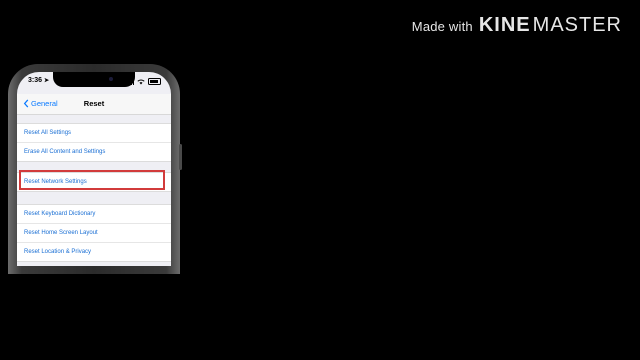 This screenshot has height=360, width=640. Describe the element at coordinates (111, 79) in the screenshot. I see `camera-icon` at that location.